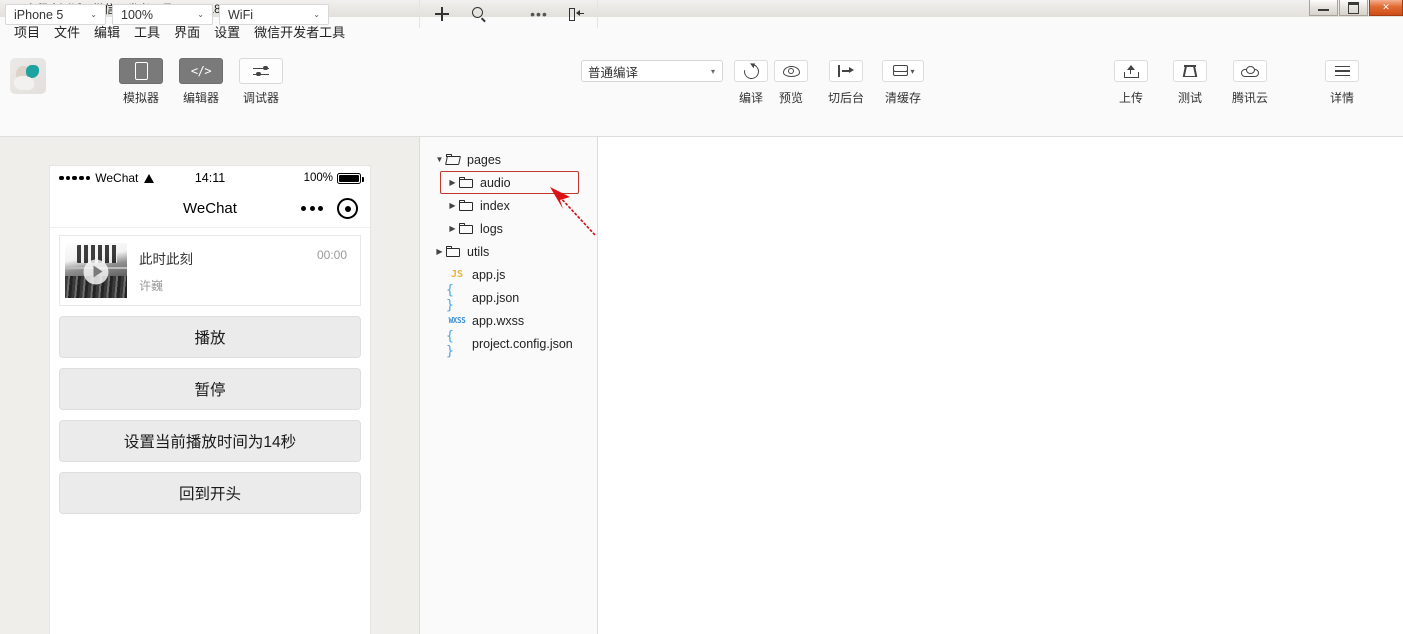 Image resolution: width=1403 pixels, height=634 pixels. What do you see at coordinates (39, 14) in the screenshot?
I see `device-value: iPhone 5` at bounding box center [39, 14].